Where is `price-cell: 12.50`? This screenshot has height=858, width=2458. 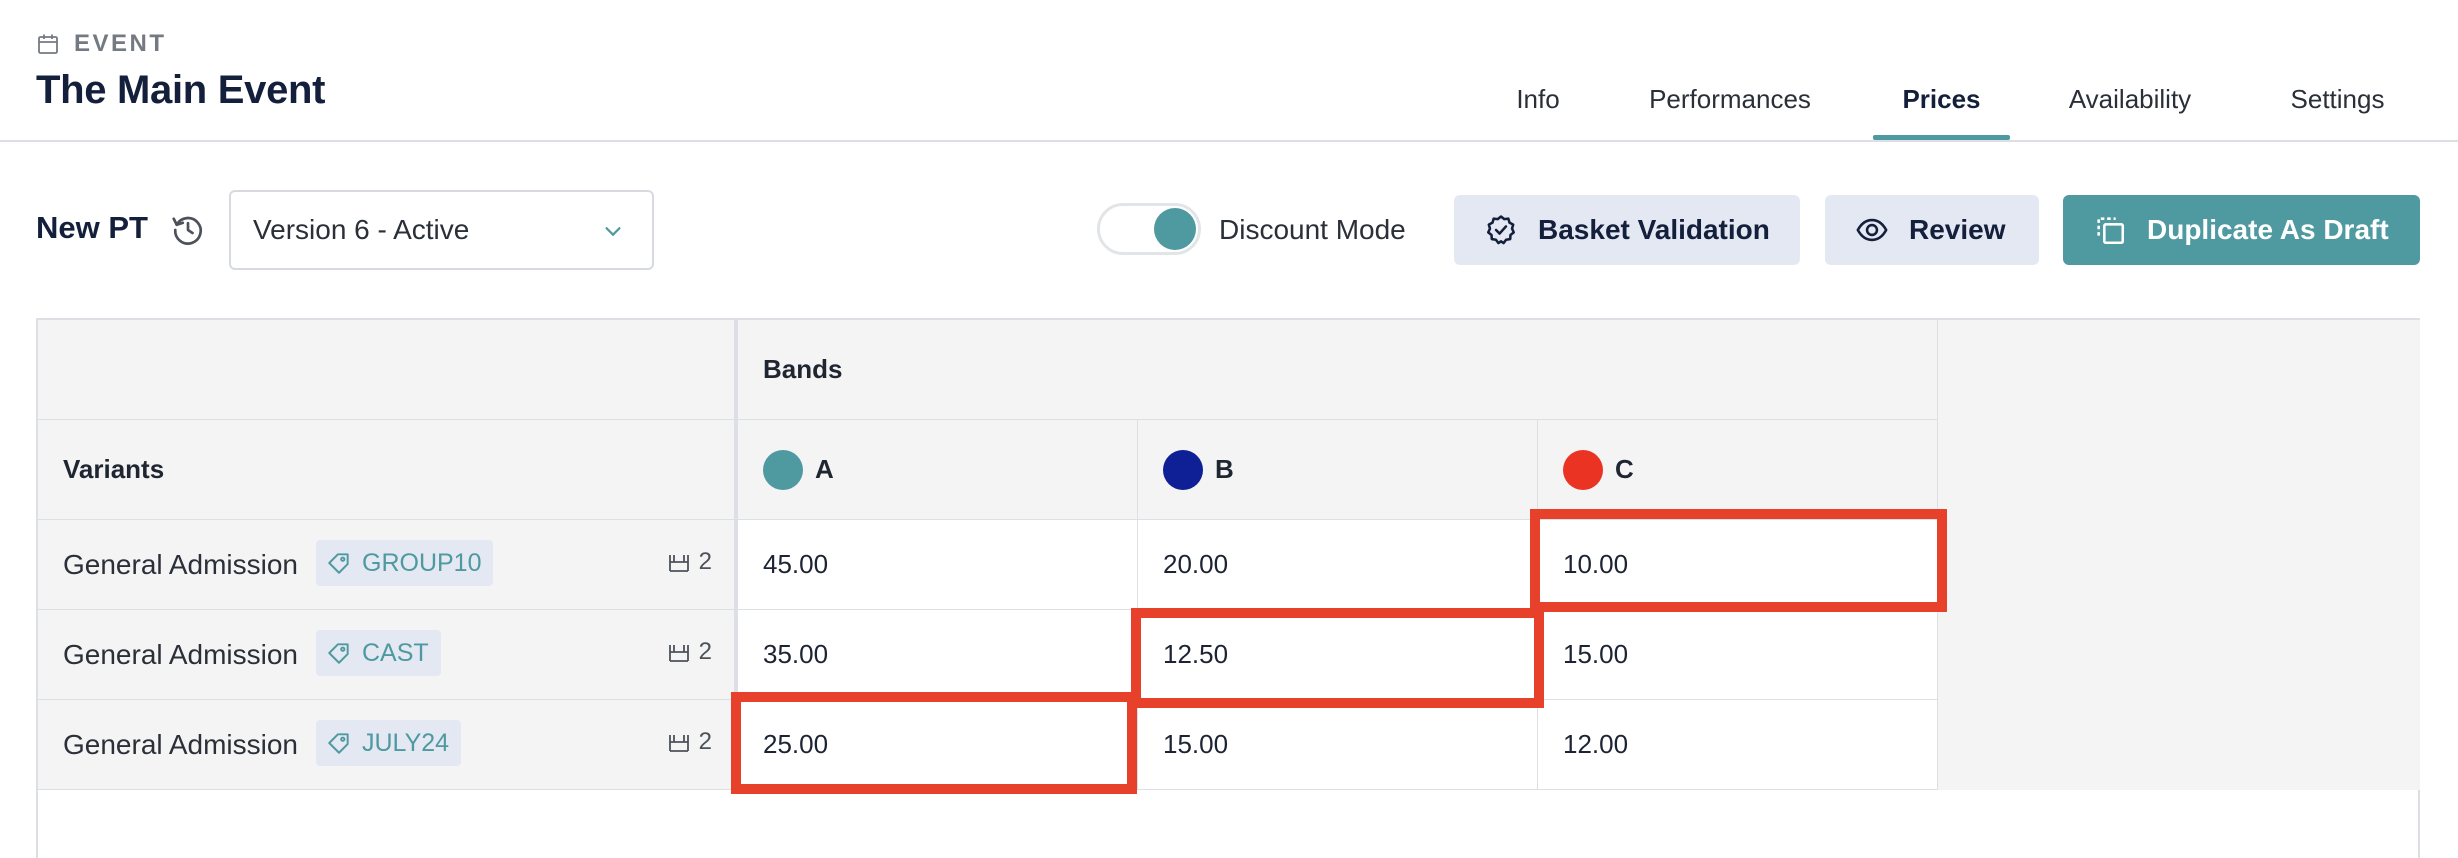 price-cell: 12.50 is located at coordinates (1338, 655).